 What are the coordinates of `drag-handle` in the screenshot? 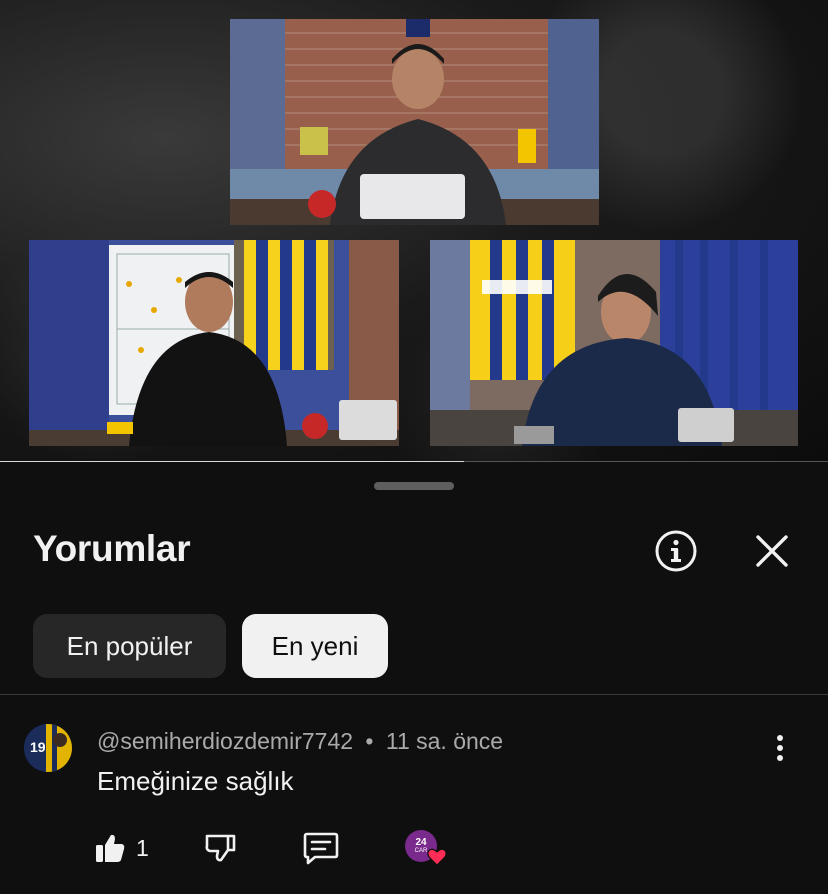 It's located at (414, 486).